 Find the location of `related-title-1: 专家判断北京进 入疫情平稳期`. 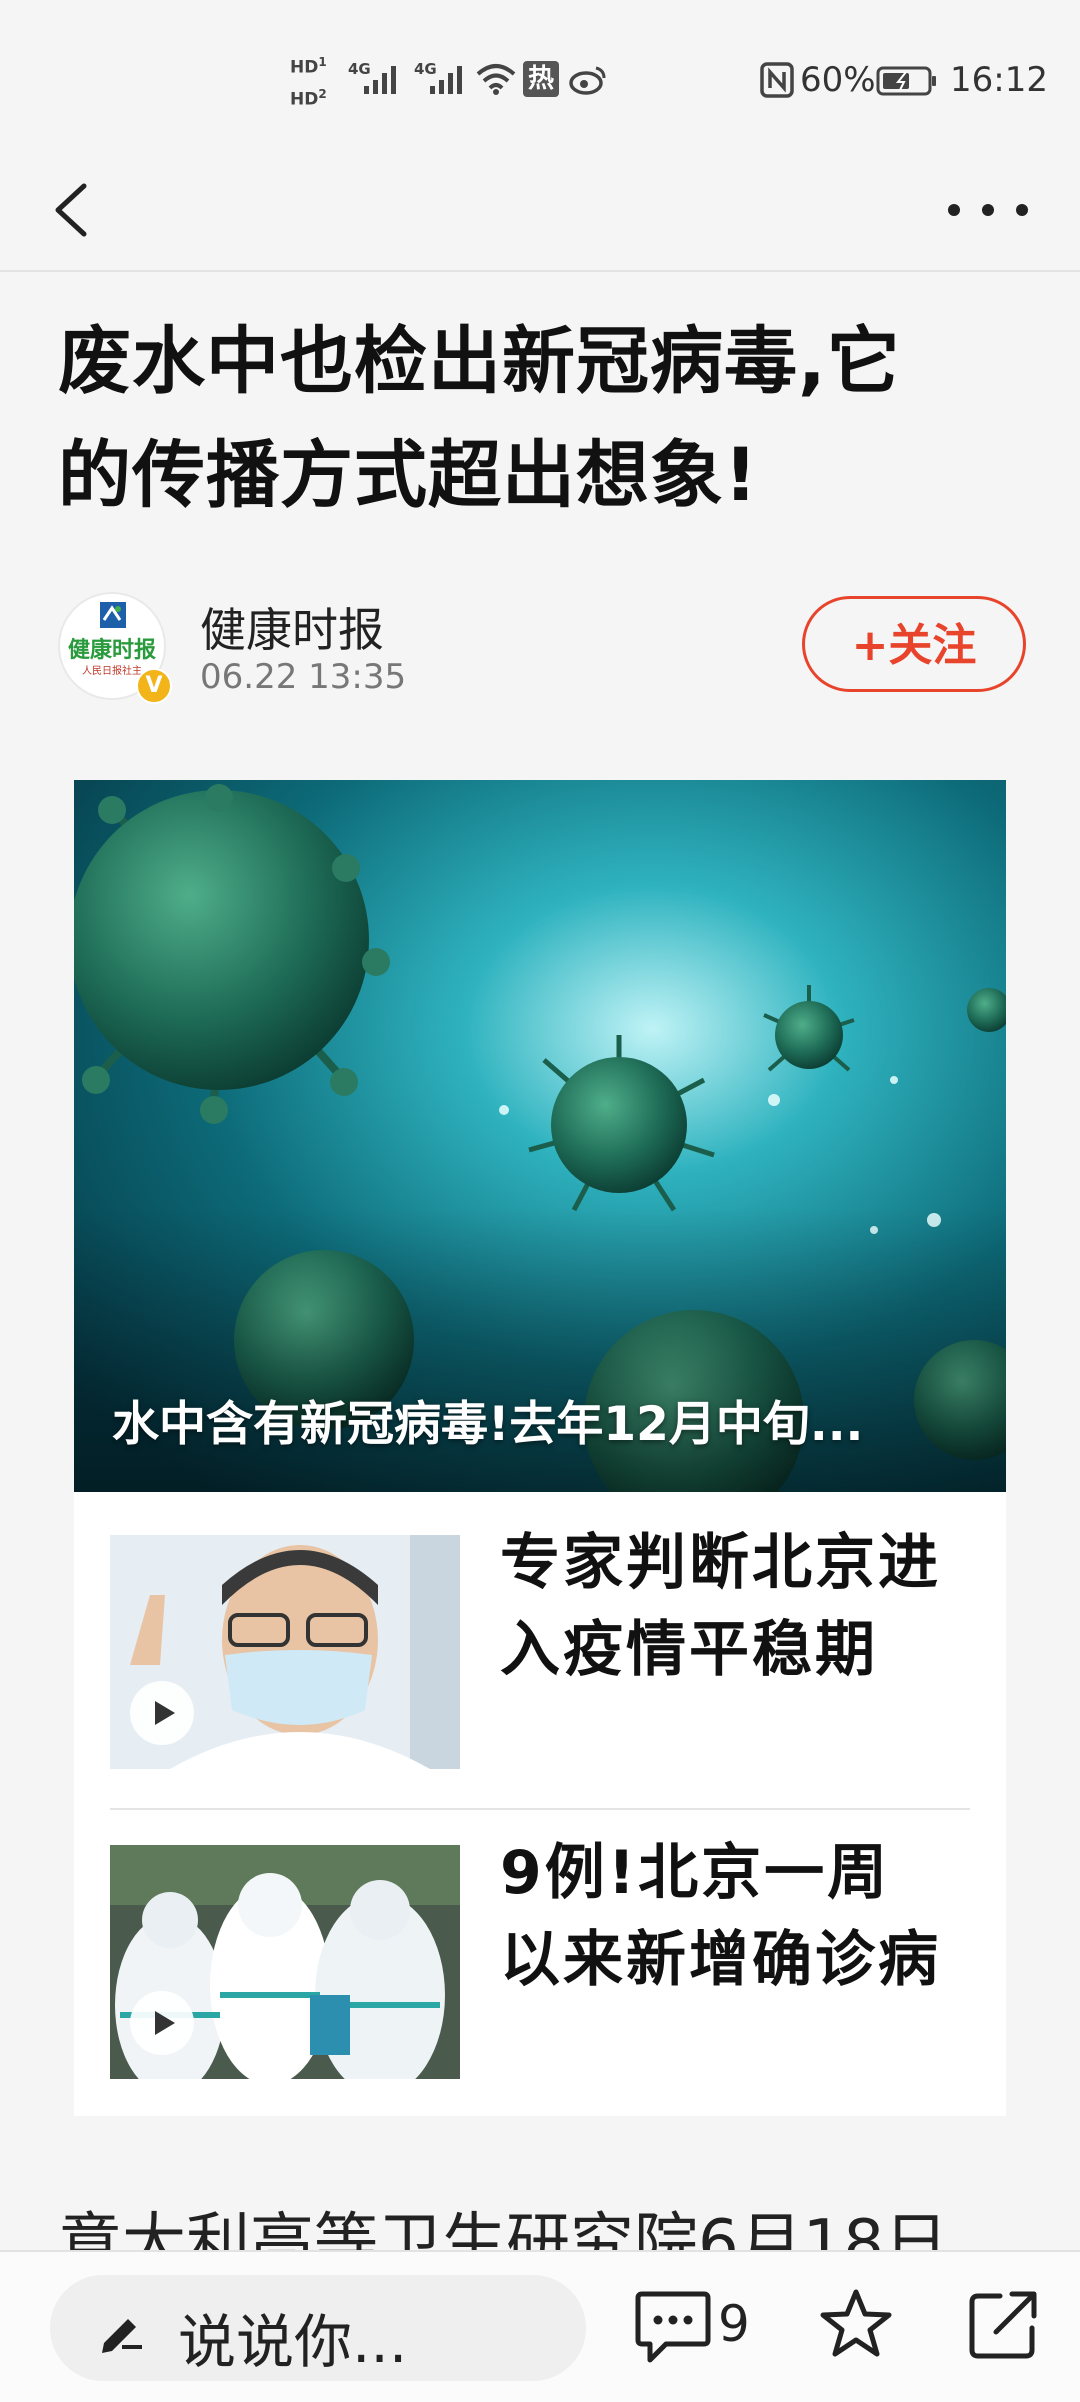

related-title-1: 专家判断北京进 入疫情平稳期 is located at coordinates (735, 1607).